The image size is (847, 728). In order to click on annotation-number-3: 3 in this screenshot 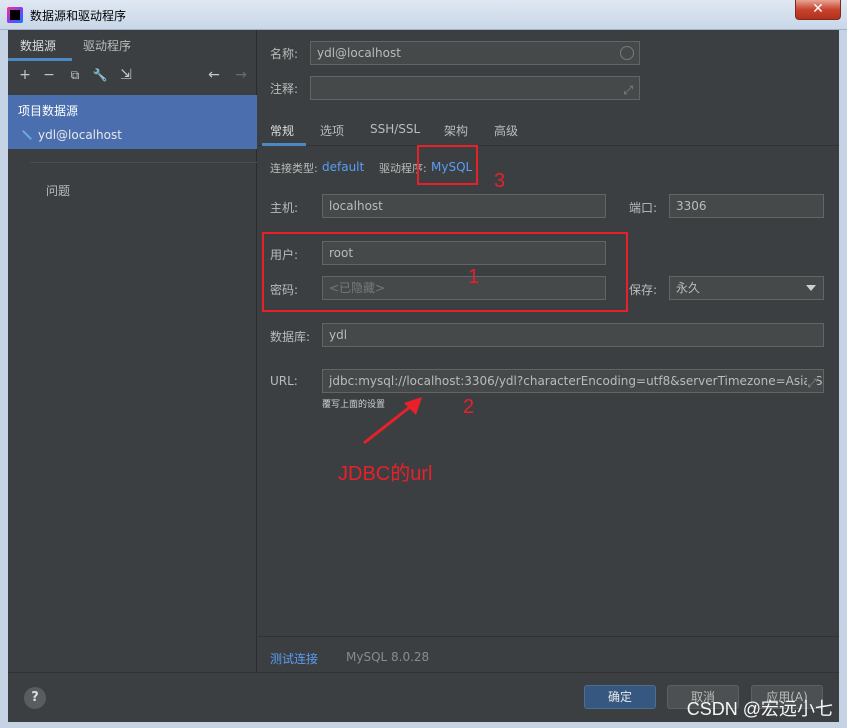, I will do `click(500, 181)`.